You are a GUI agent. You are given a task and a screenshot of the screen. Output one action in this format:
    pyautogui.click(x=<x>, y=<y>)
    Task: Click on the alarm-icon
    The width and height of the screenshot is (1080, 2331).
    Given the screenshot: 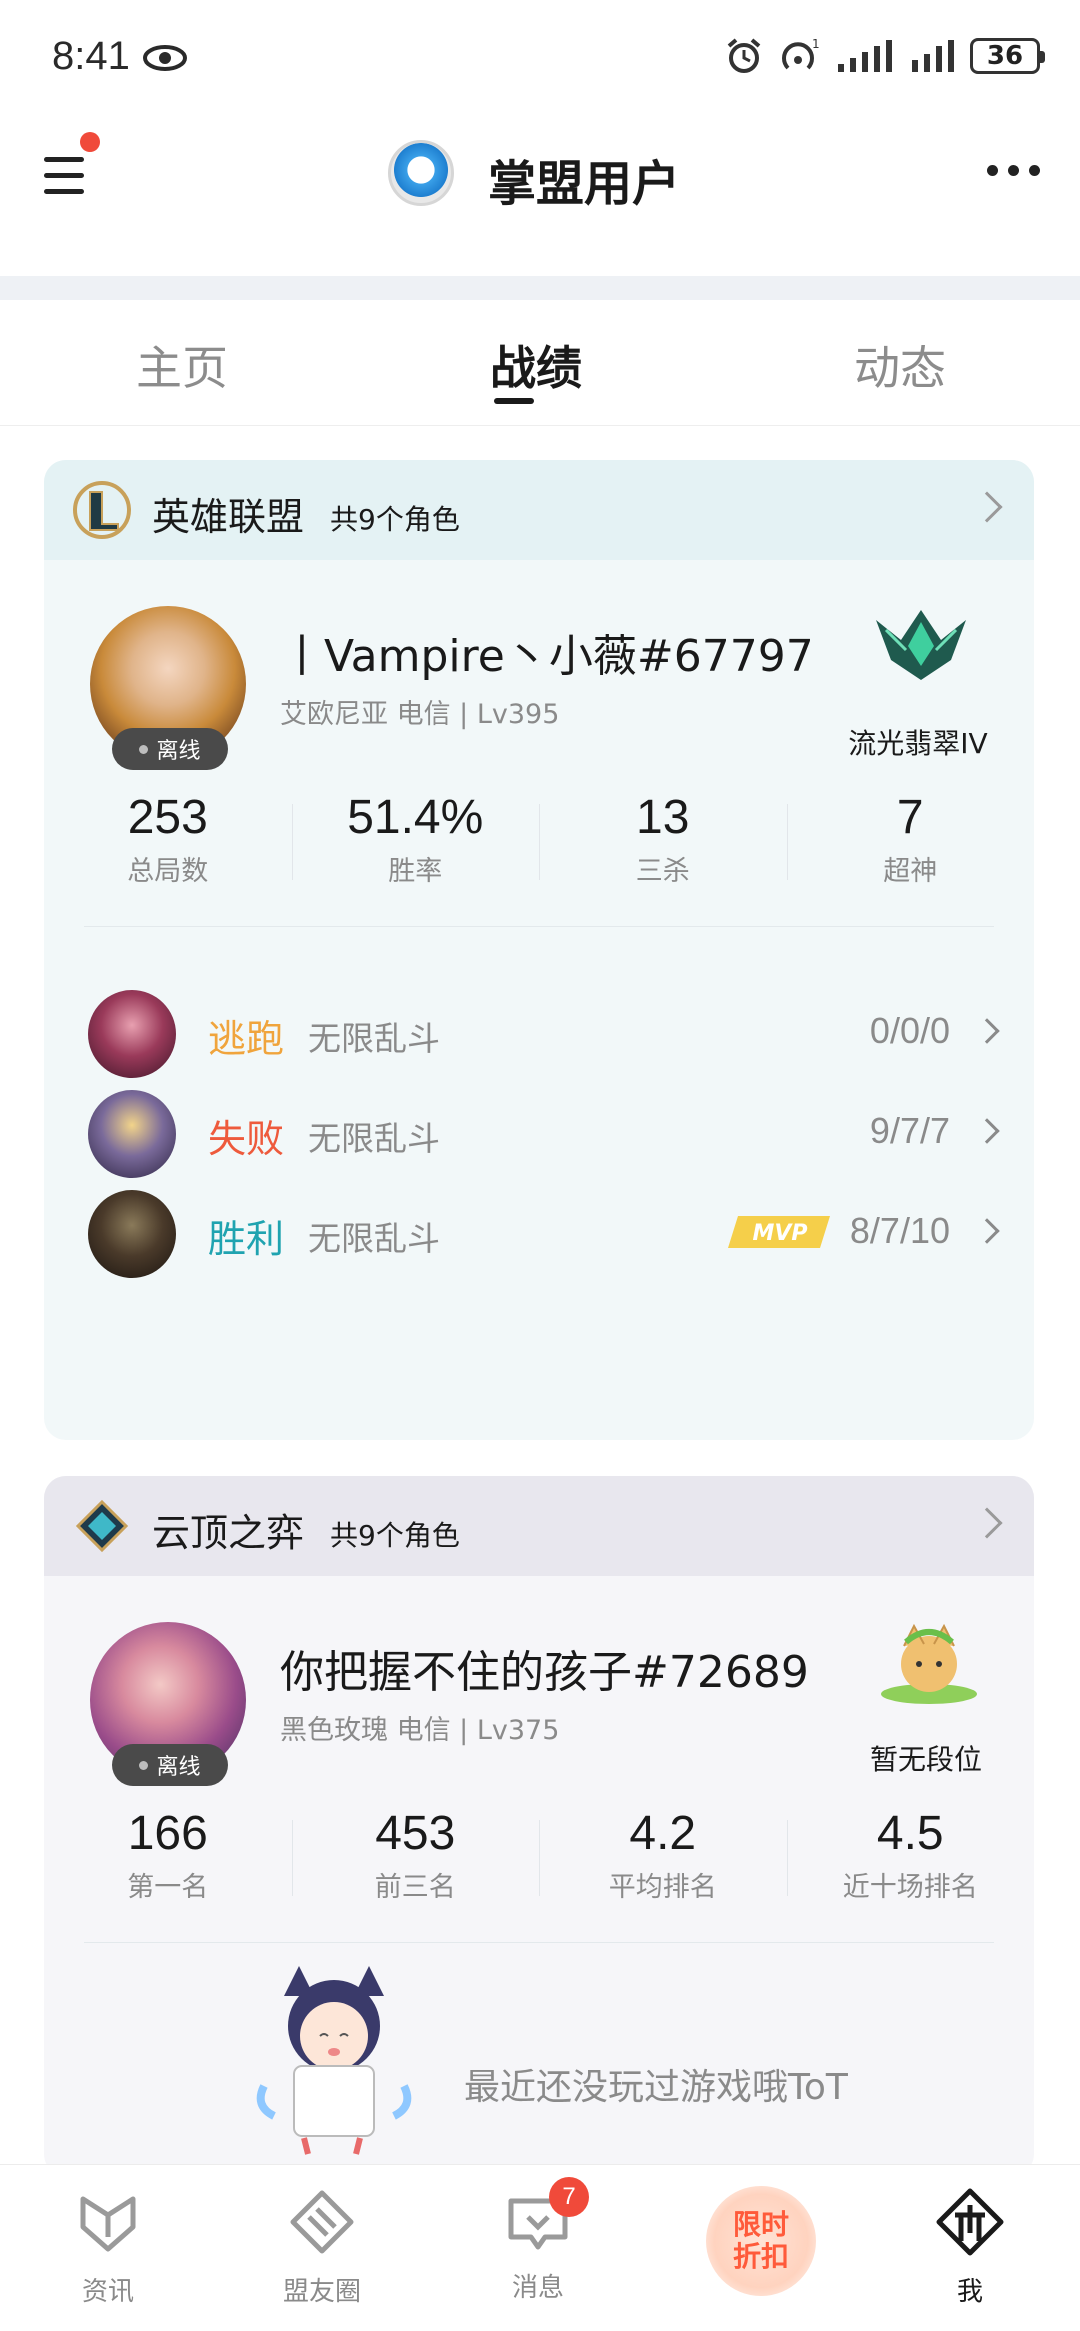 What is the action you would take?
    pyautogui.click(x=744, y=55)
    